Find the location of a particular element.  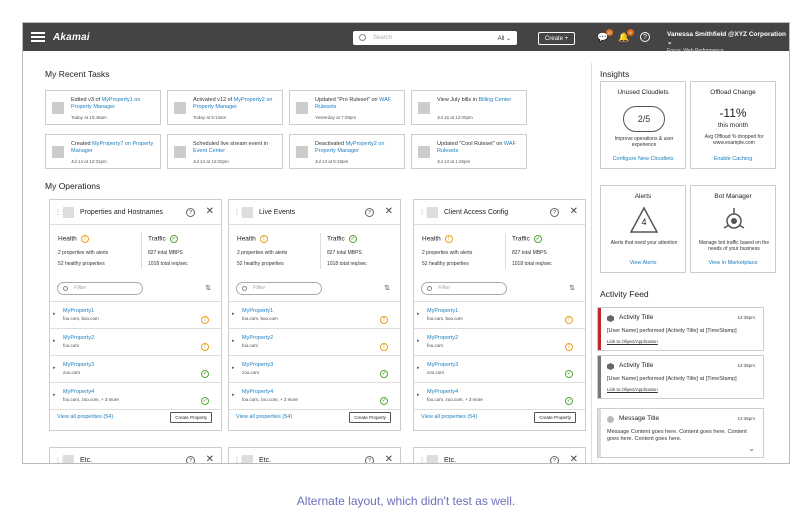

property-domains: foo.com, zoo.com, + 3 more is located at coordinates (91, 399).